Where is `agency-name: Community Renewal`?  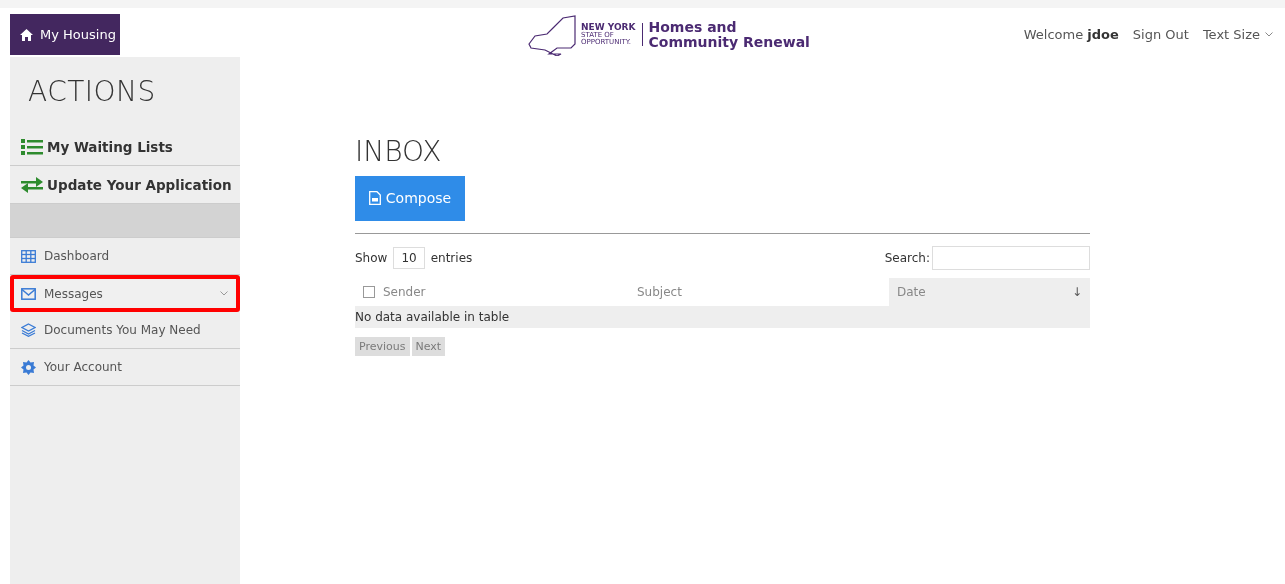
agency-name: Community Renewal is located at coordinates (729, 42).